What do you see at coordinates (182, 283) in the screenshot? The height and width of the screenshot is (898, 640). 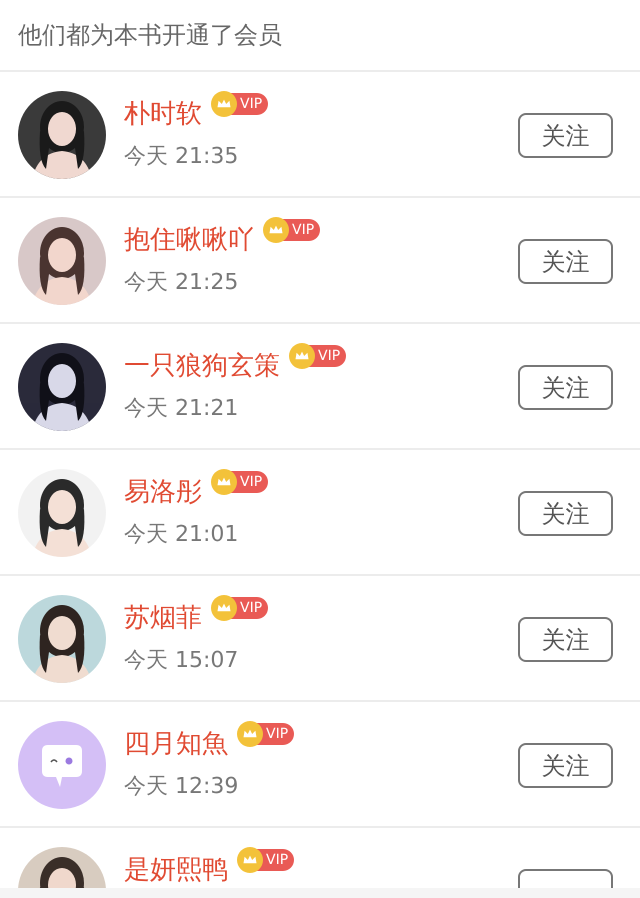 I see `join-time: 今天 21:25` at bounding box center [182, 283].